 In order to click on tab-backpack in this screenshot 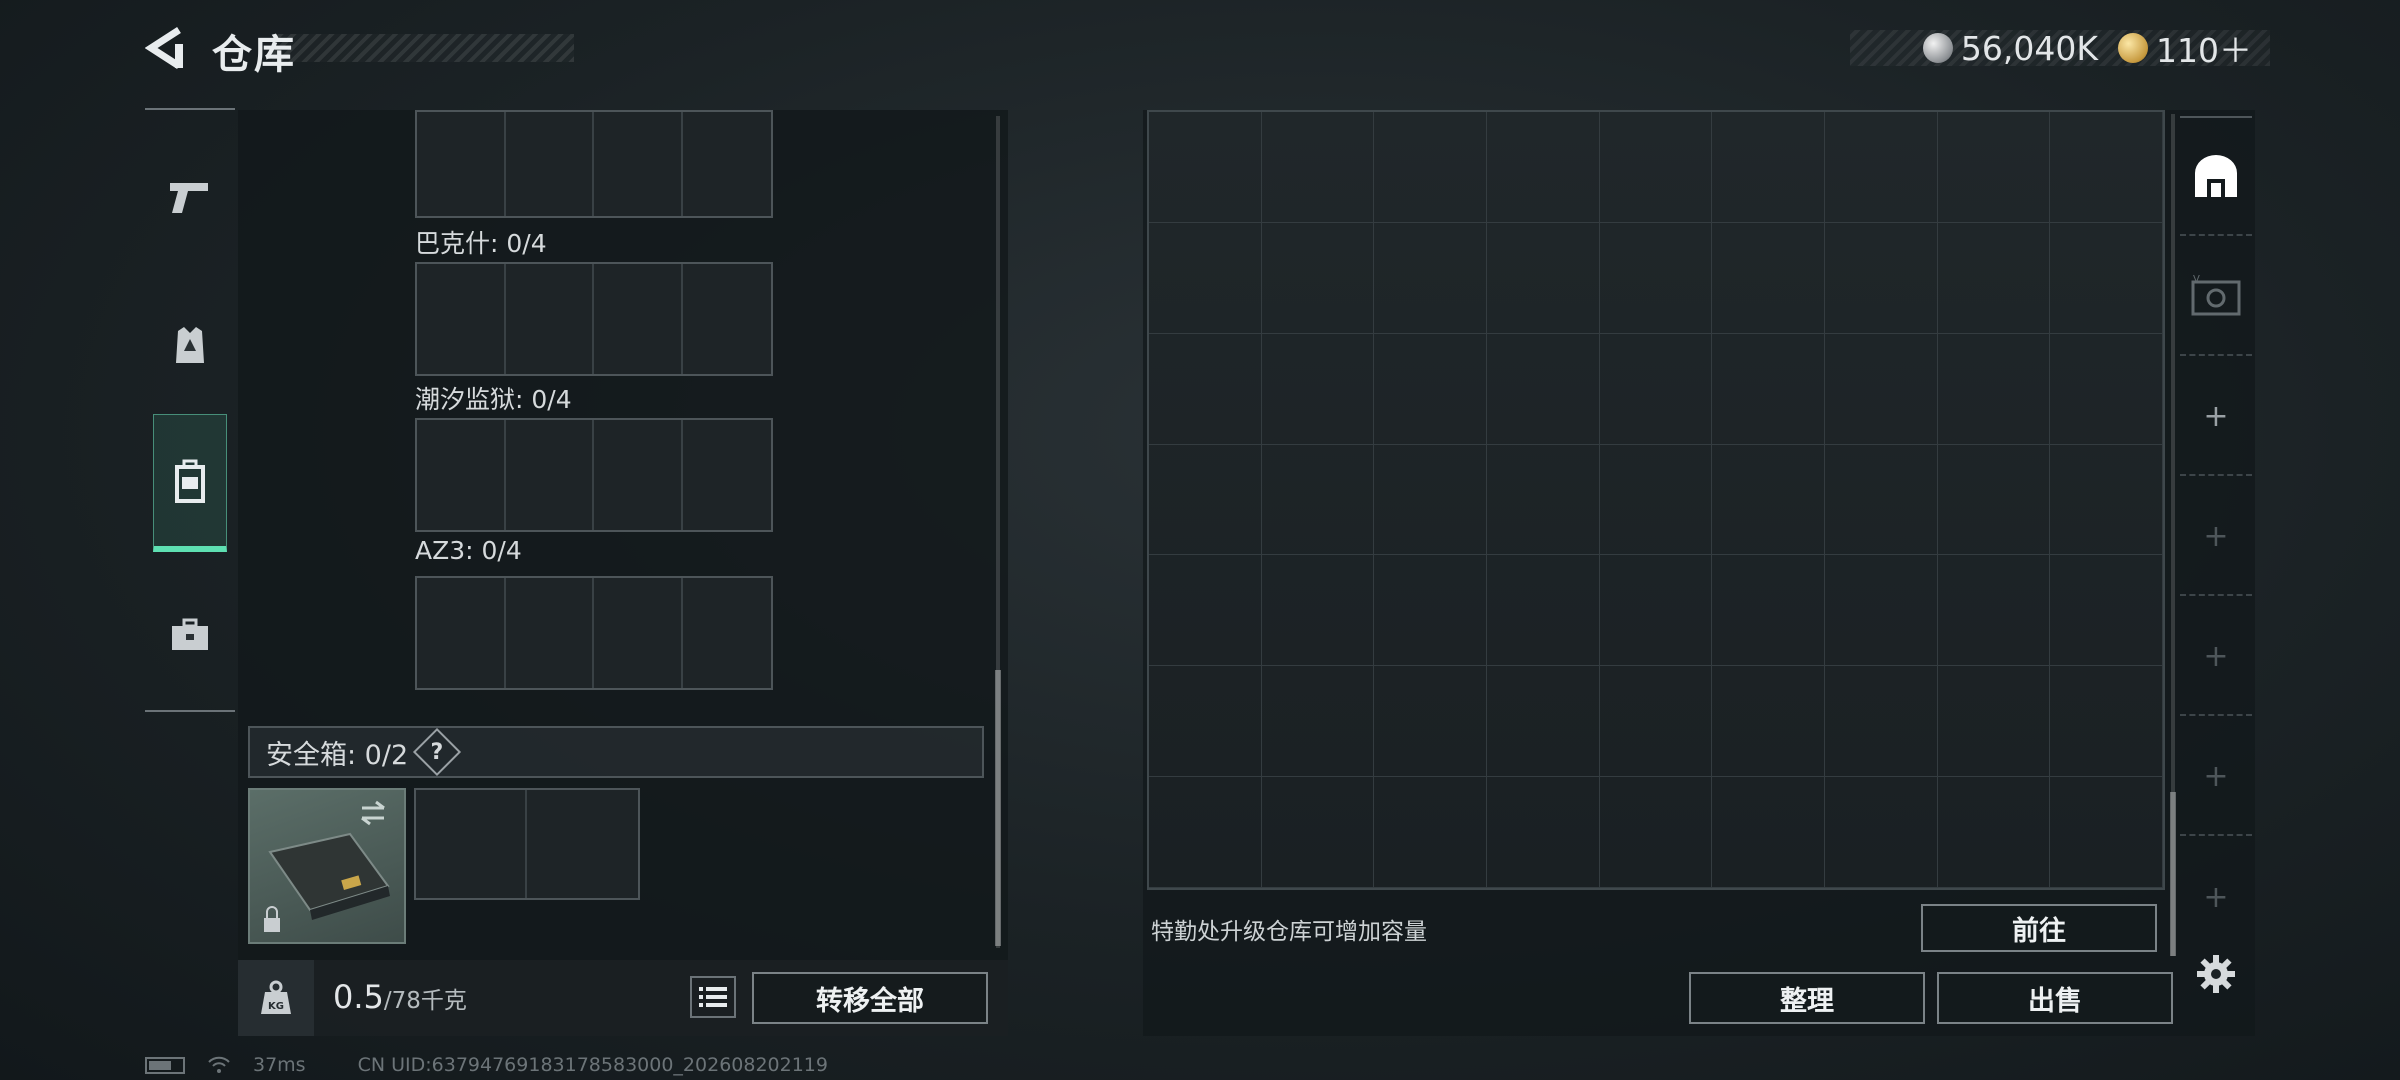, I will do `click(190, 483)`.